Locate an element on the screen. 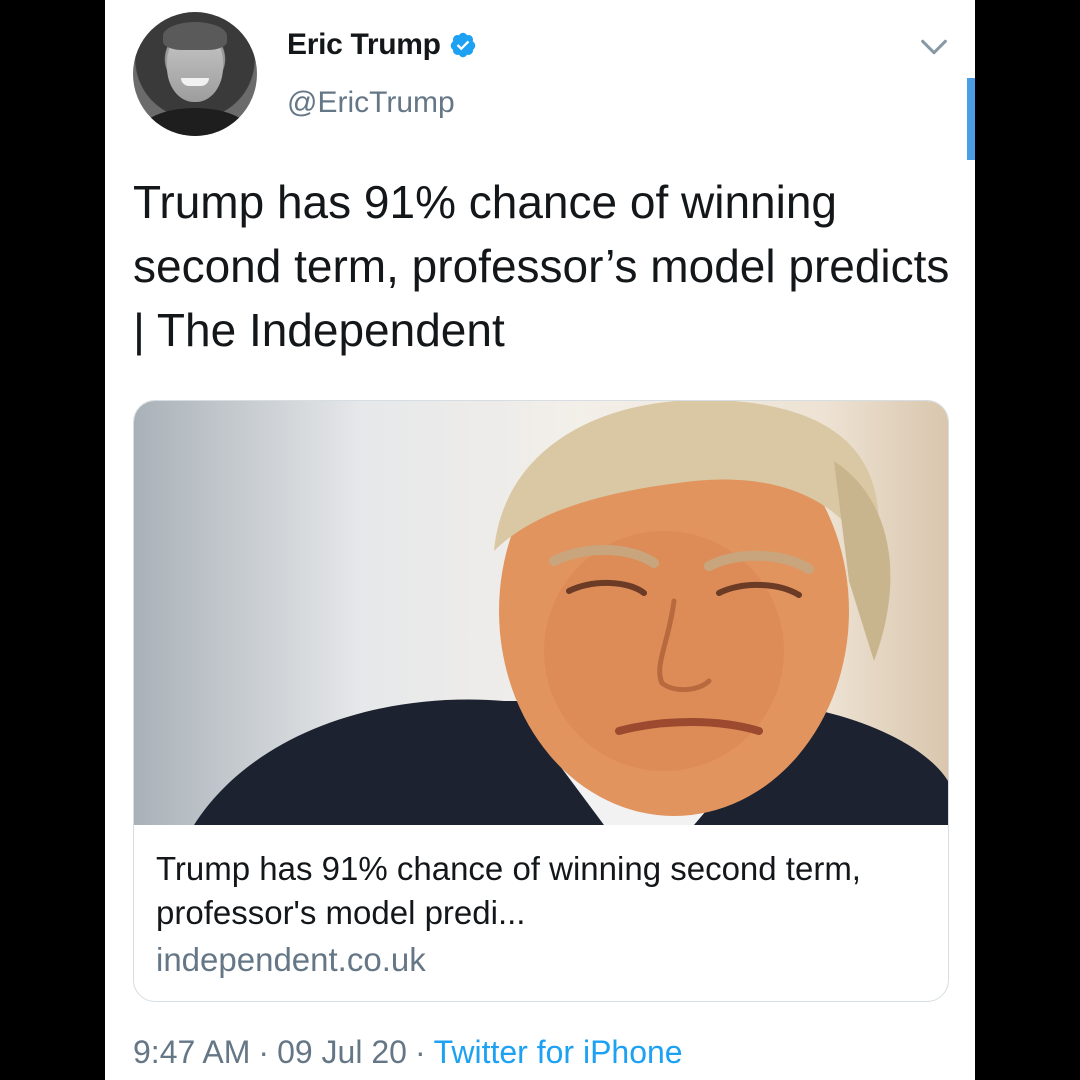  avatar is located at coordinates (195, 74).